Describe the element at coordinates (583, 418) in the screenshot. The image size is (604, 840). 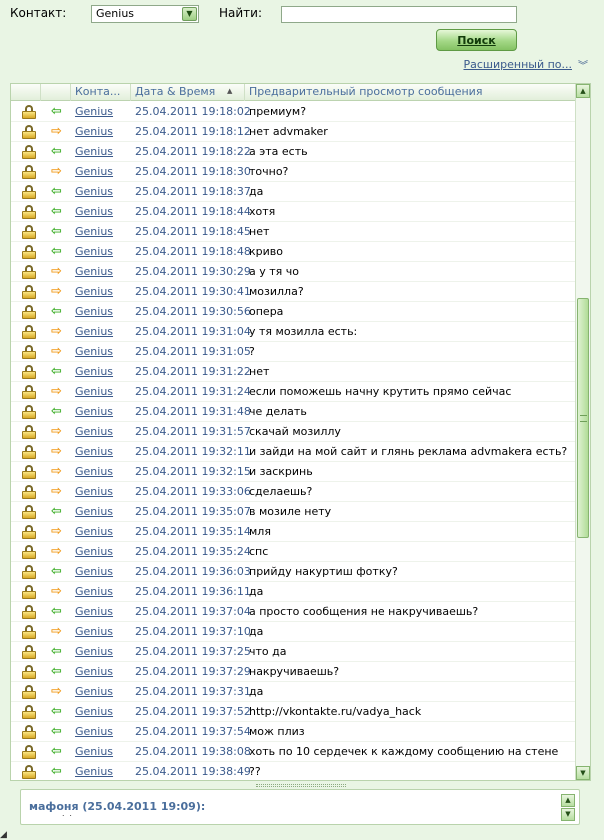
I see `scroll-thumb` at that location.